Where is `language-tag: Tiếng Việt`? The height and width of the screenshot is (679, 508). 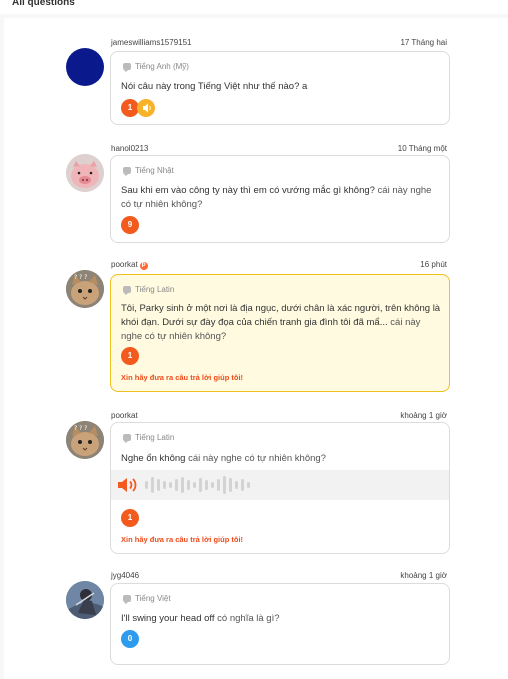 language-tag: Tiếng Việt is located at coordinates (147, 599).